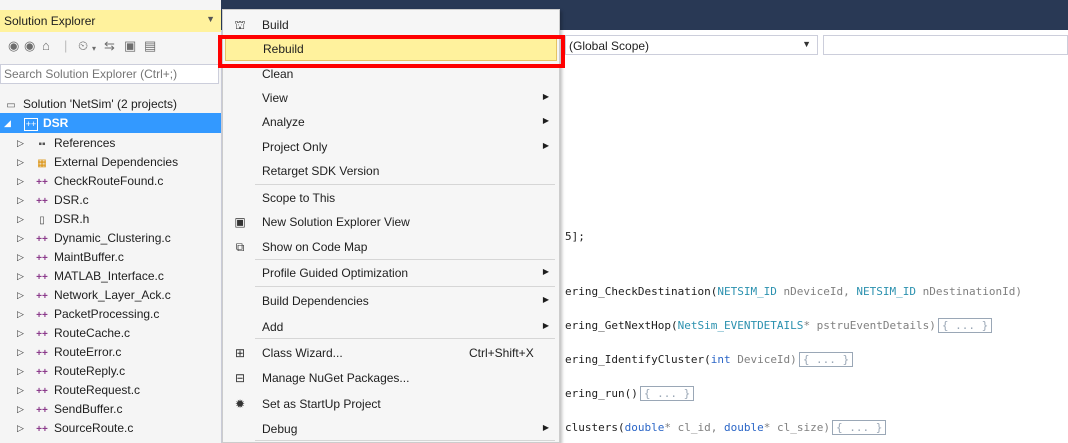 Image resolution: width=1068 pixels, height=443 pixels. I want to click on menu-item-profile-guided-optimization: Profile Guided Optimization ▶, so click(391, 273).